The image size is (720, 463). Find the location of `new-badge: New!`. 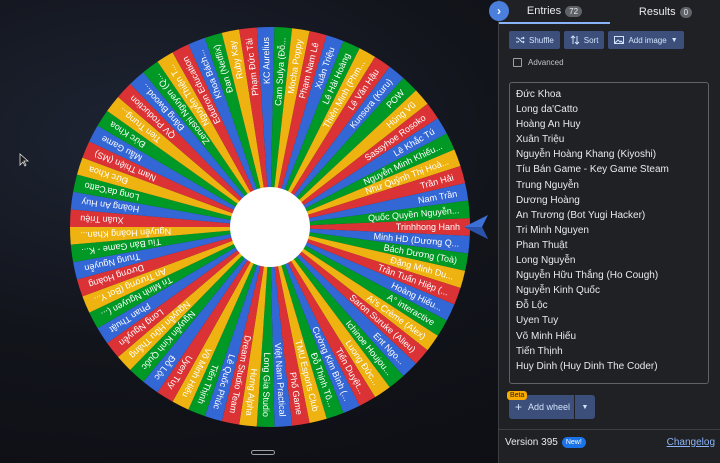

new-badge: New! is located at coordinates (573, 442).